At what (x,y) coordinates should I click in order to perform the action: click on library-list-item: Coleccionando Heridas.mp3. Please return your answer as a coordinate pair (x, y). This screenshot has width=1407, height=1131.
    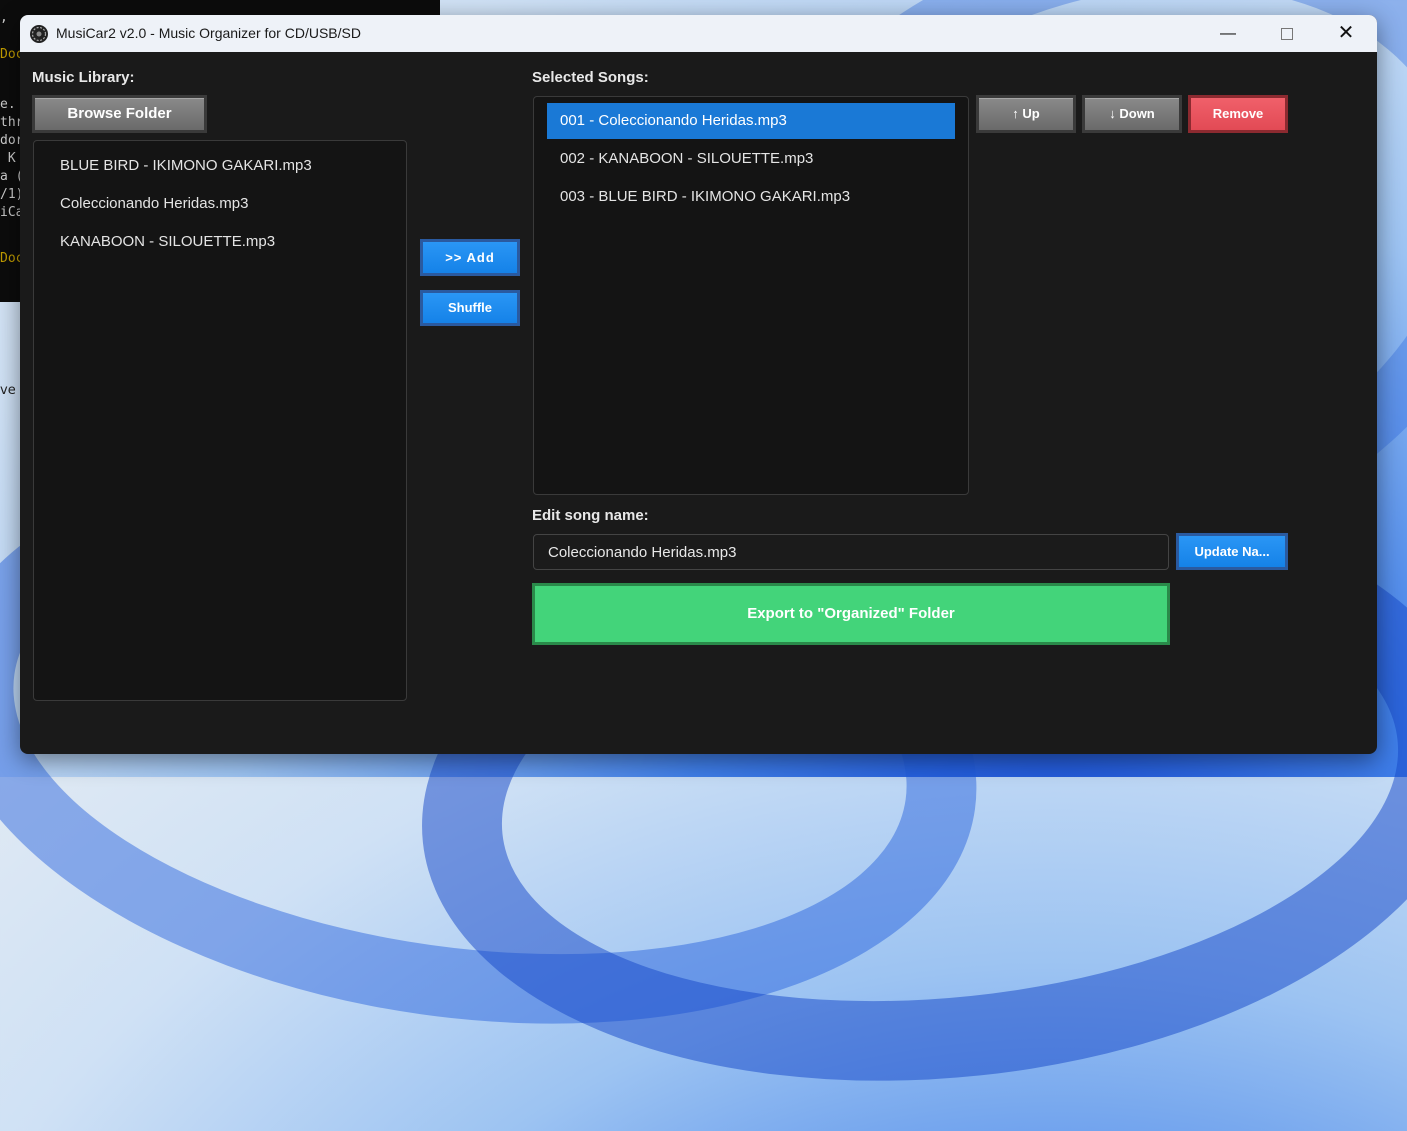
    Looking at the image, I should click on (141, 204).